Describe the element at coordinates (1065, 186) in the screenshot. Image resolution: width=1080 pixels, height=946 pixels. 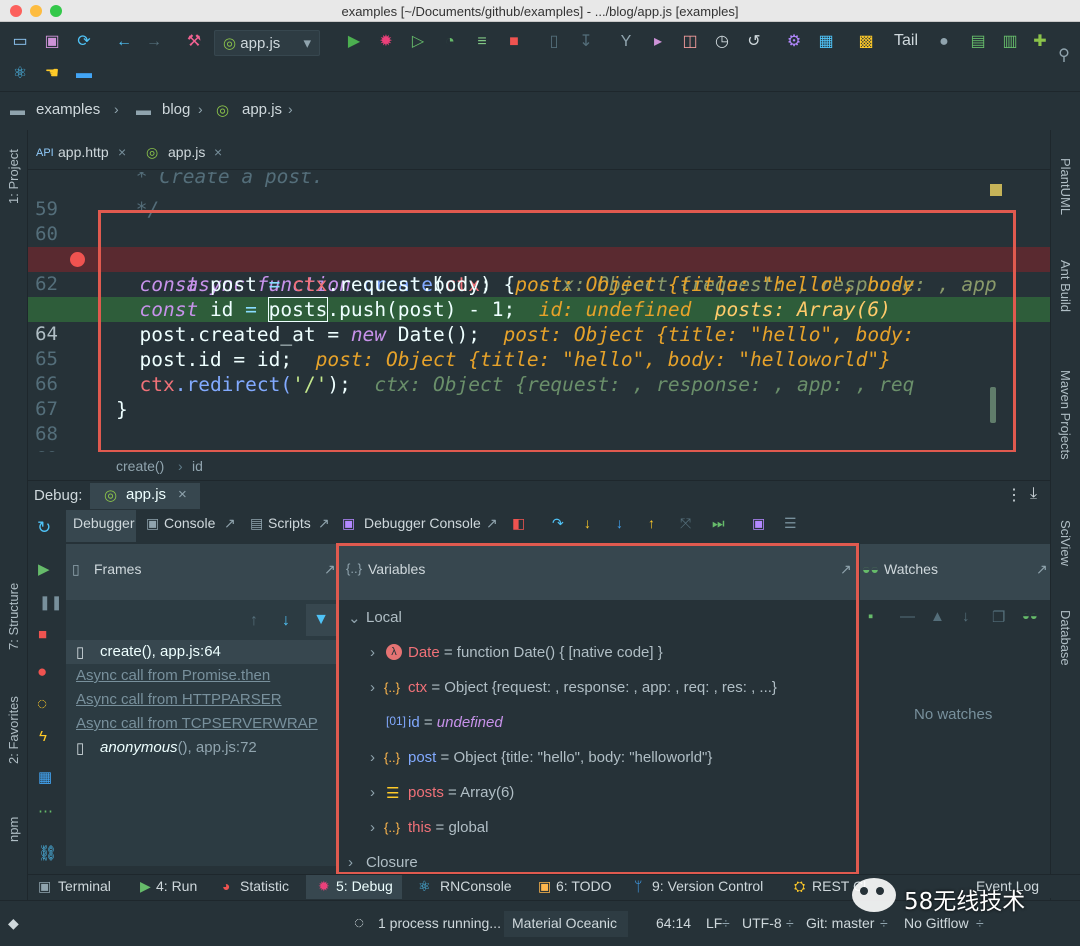
I see `tool-plantuml: PlantUML` at that location.